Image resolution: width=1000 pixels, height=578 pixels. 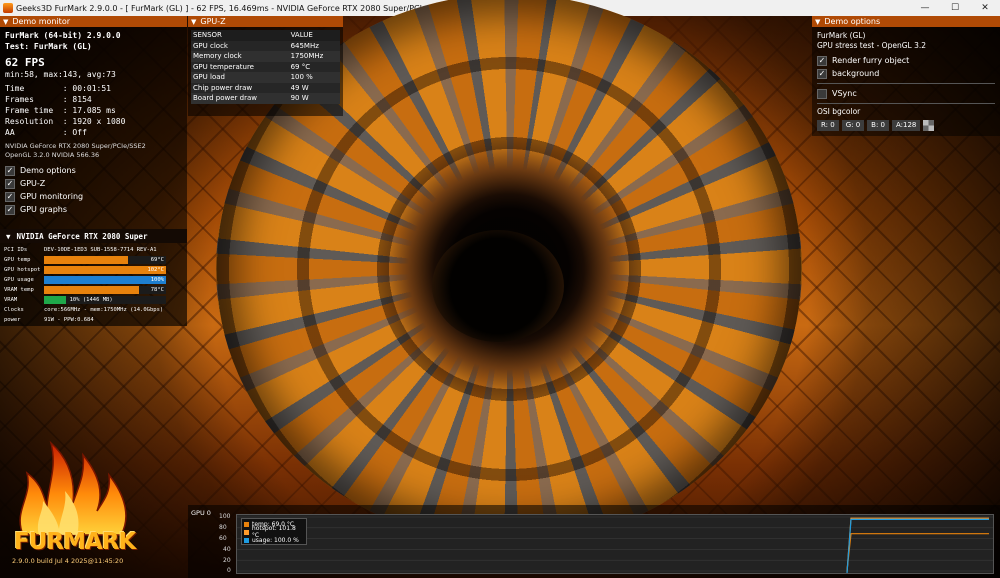 I want to click on gpu-stat-row: VRAM temp 78°C, so click(x=93, y=290).